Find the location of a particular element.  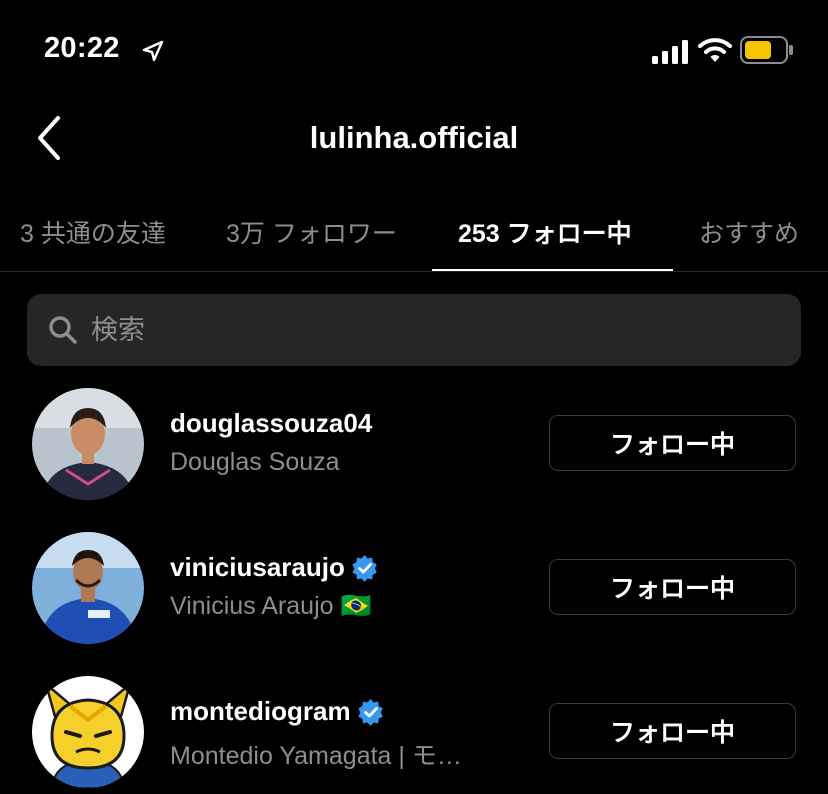

tab-bar: 3 共通の友達 3万 フォロワー 253 フォロー中 おすすめ is located at coordinates (414, 236).